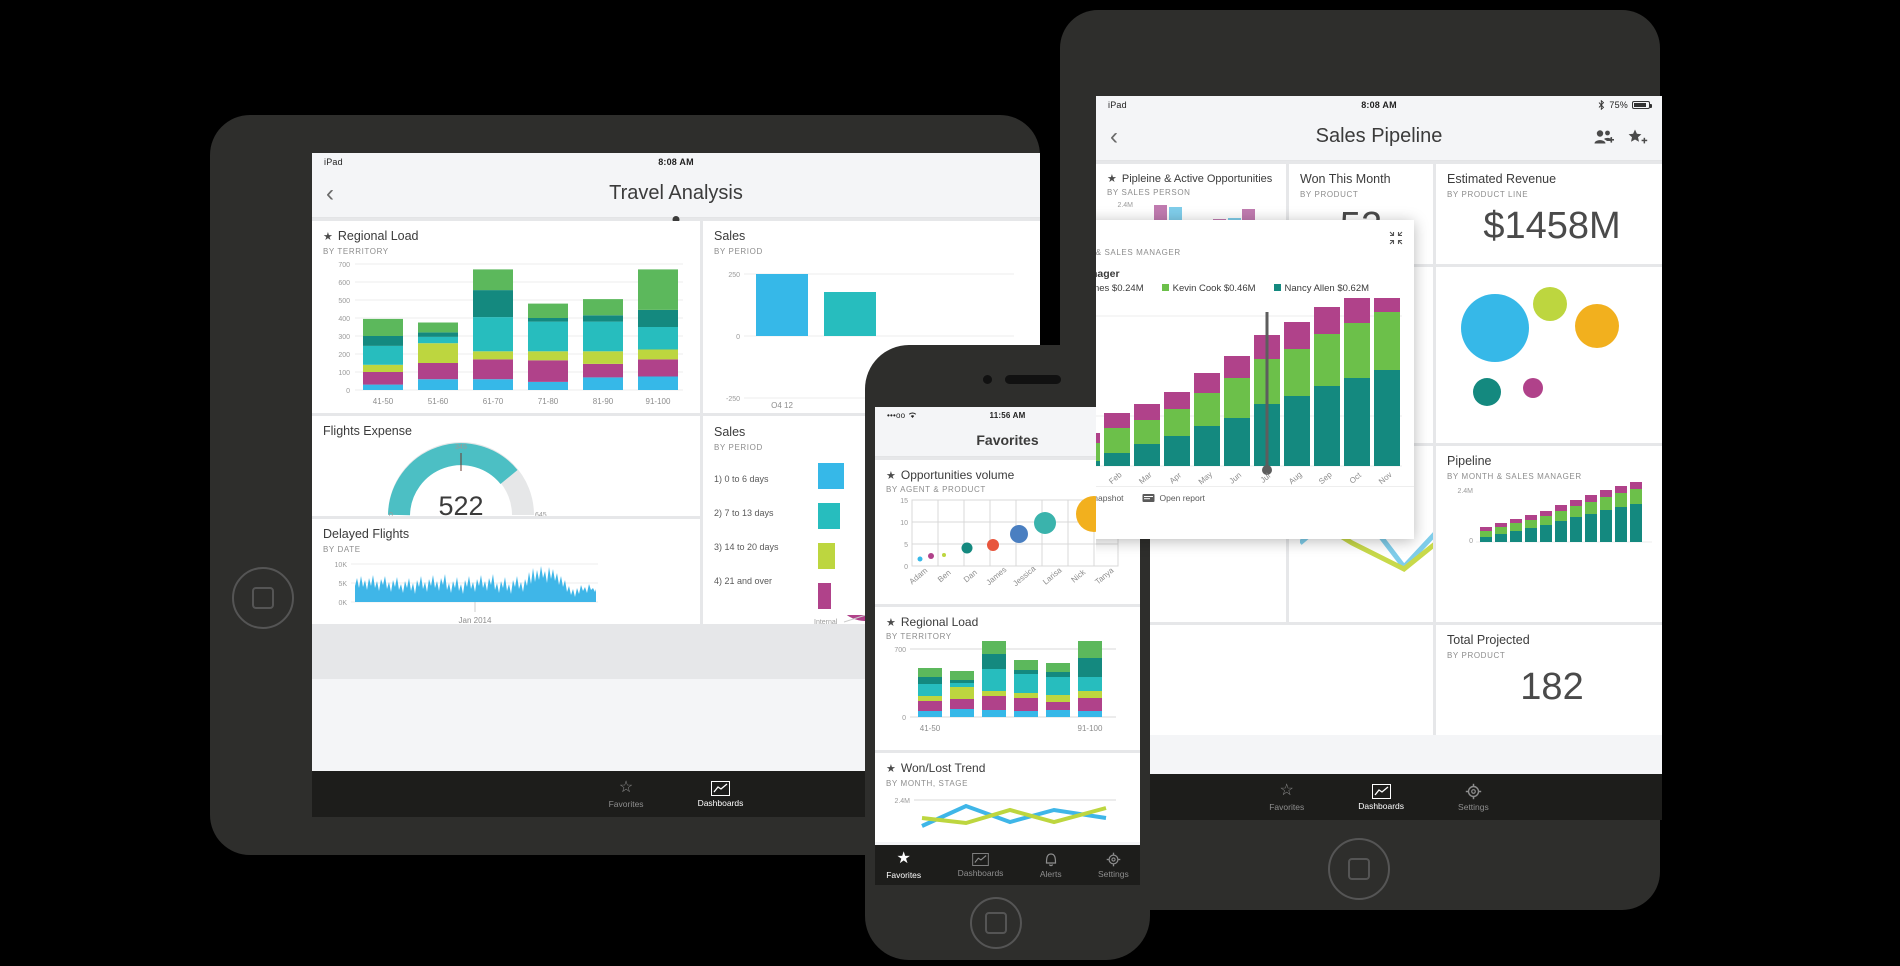 This screenshot has width=1900, height=966. I want to click on tab-bar-right-ipad: ☆ Favorites Dashboards Settings, so click(1379, 797).